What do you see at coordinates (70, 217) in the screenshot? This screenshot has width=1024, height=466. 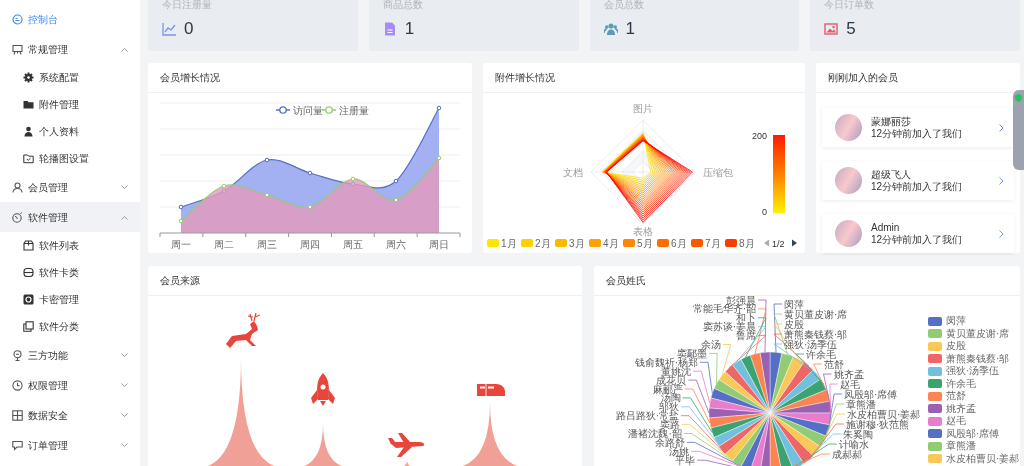 I see `sidebar-item: 软件管理` at bounding box center [70, 217].